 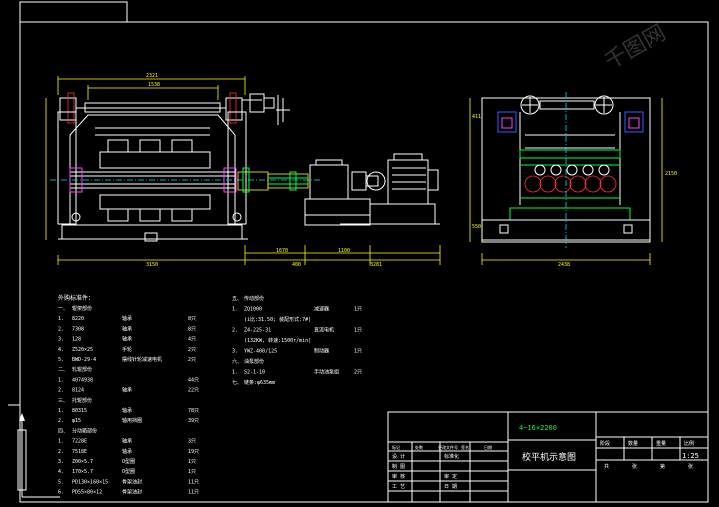 What do you see at coordinates (398, 476) in the screenshot?
I see `tb-row-label: 审 核` at bounding box center [398, 476].